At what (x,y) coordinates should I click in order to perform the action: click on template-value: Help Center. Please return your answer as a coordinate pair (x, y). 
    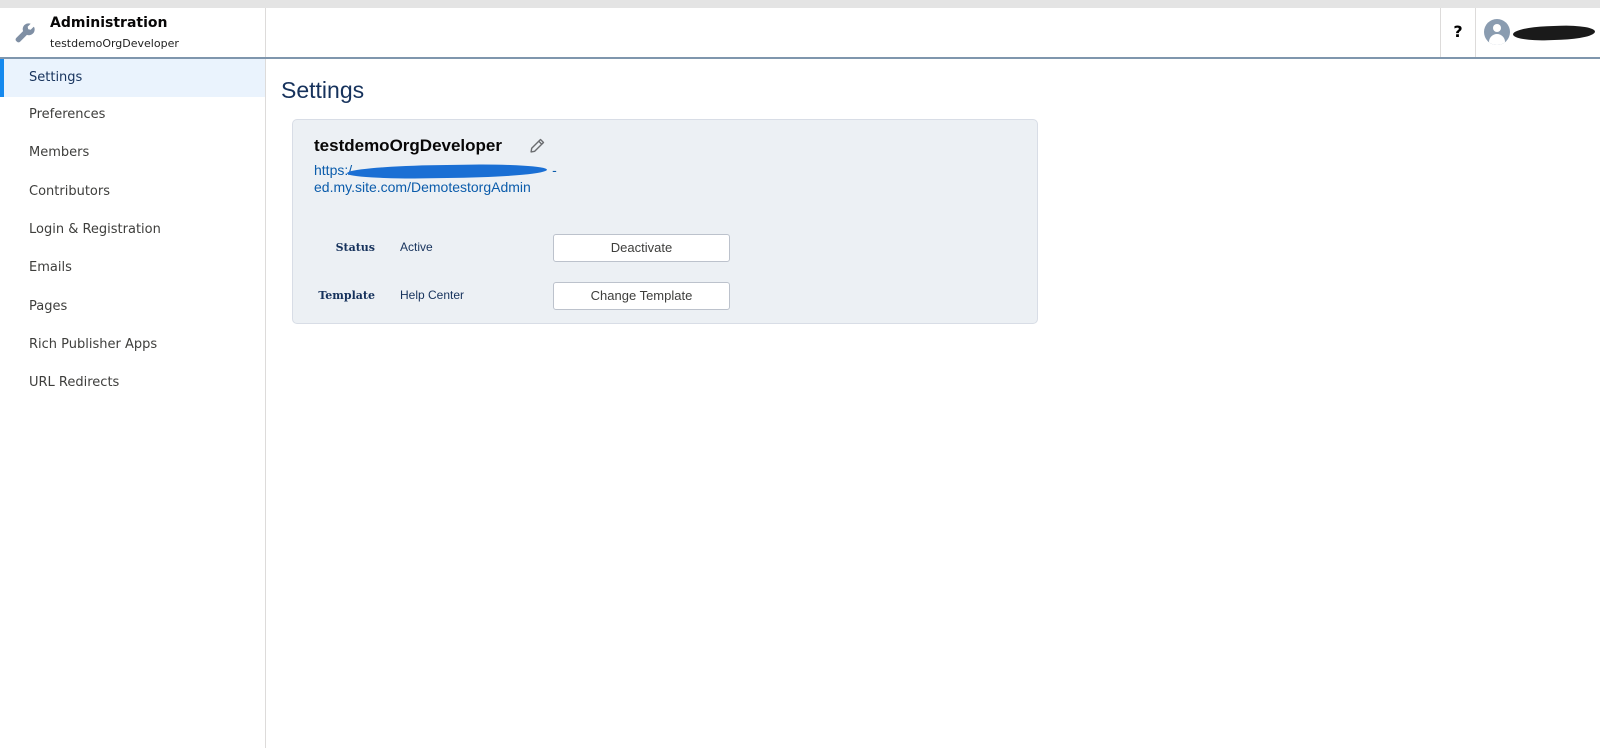
    Looking at the image, I should click on (432, 295).